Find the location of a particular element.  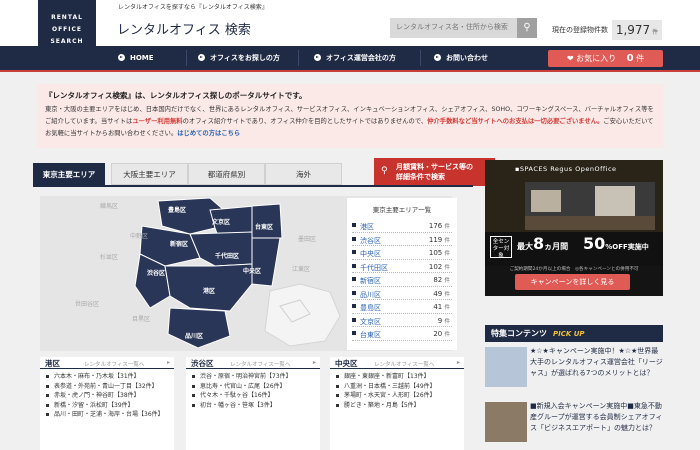

desk-shape is located at coordinates (590, 223).